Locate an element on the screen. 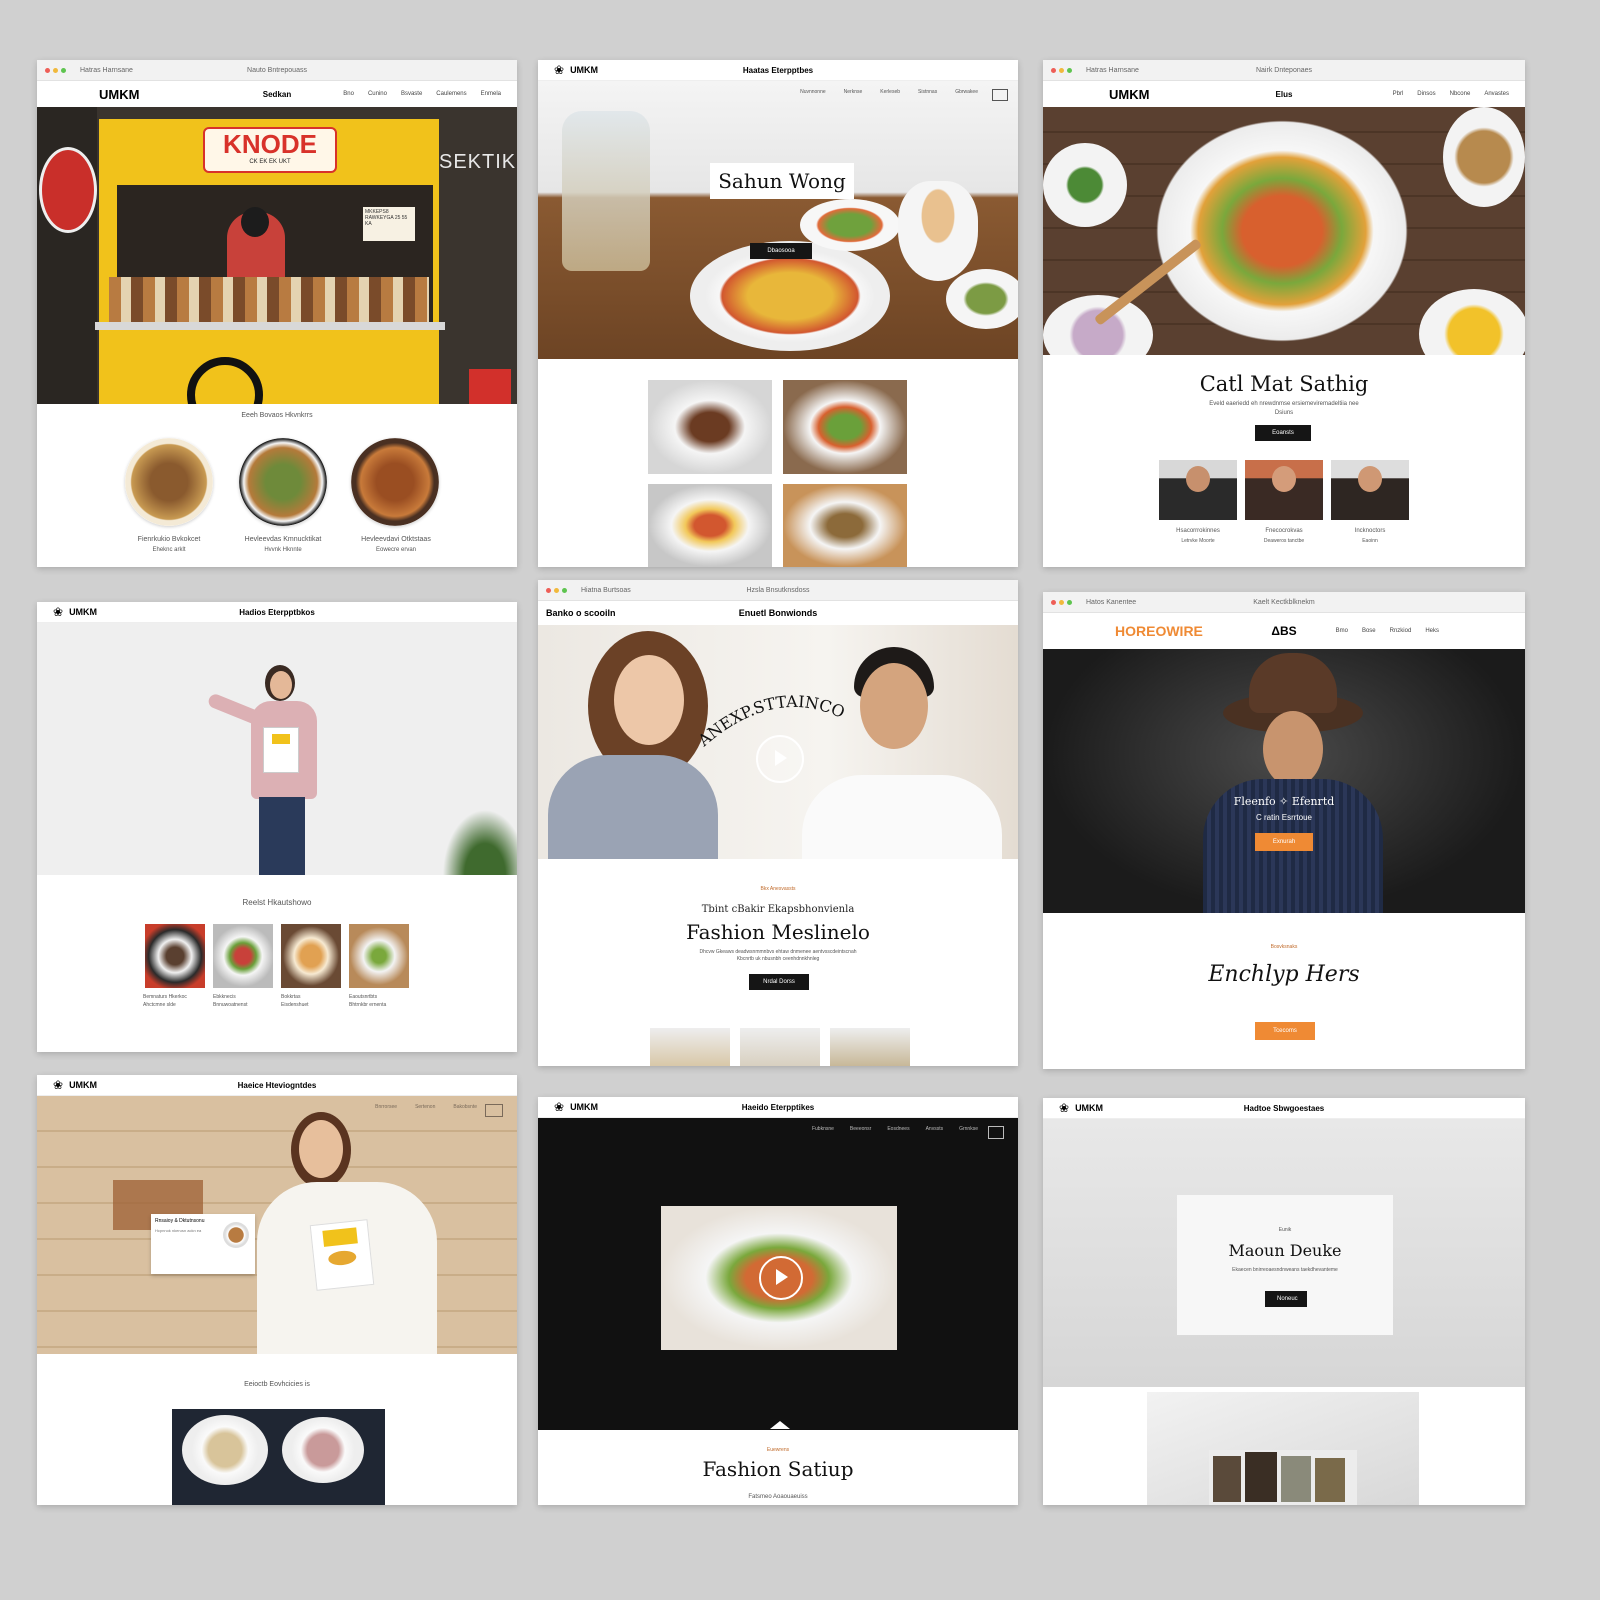 The width and height of the screenshot is (1600, 1600). nav-link: Sertenon is located at coordinates (425, 1107).